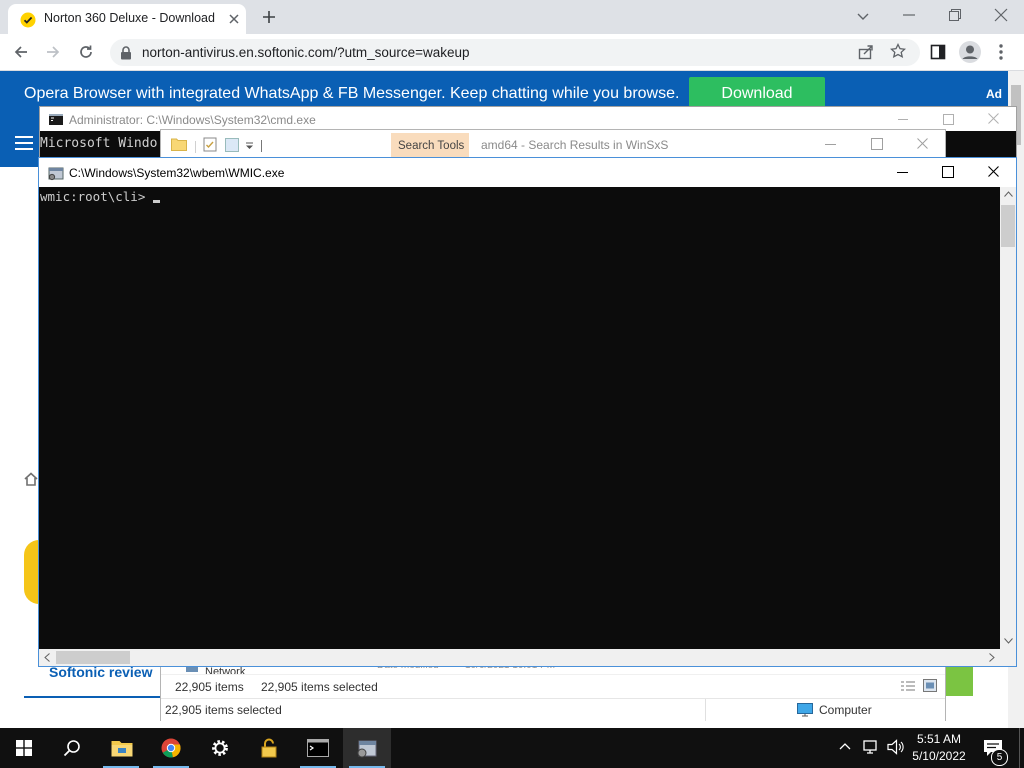 This screenshot has height=768, width=1024. What do you see at coordinates (31, 479) in the screenshot?
I see `home-breadcrumb-icon` at bounding box center [31, 479].